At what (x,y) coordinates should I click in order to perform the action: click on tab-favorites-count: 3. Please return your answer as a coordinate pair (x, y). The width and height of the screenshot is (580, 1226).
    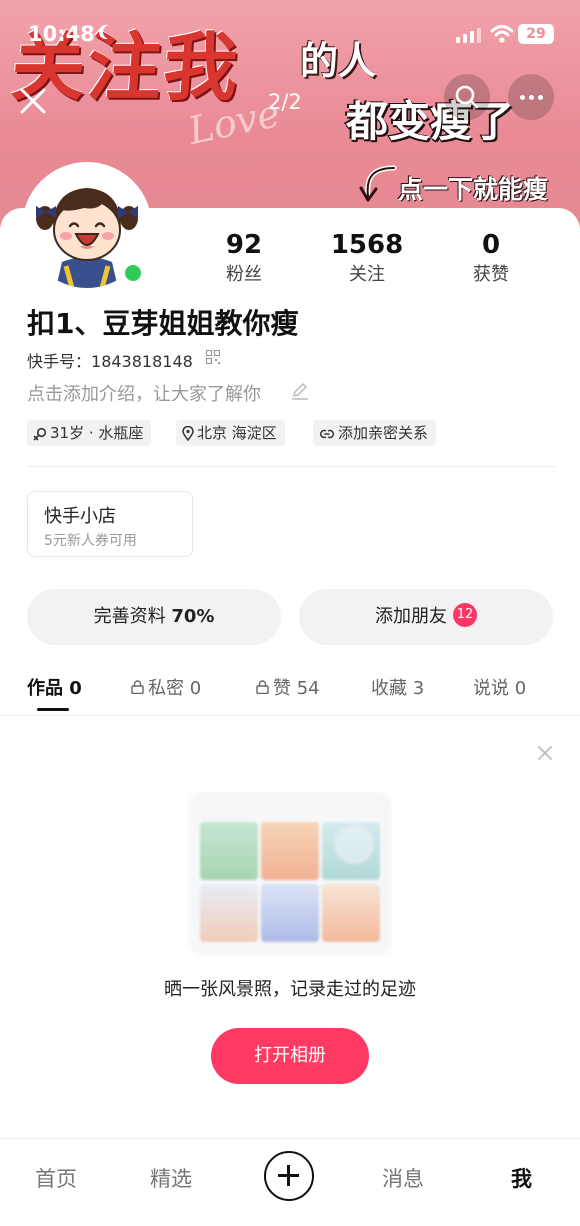
    Looking at the image, I should click on (418, 688).